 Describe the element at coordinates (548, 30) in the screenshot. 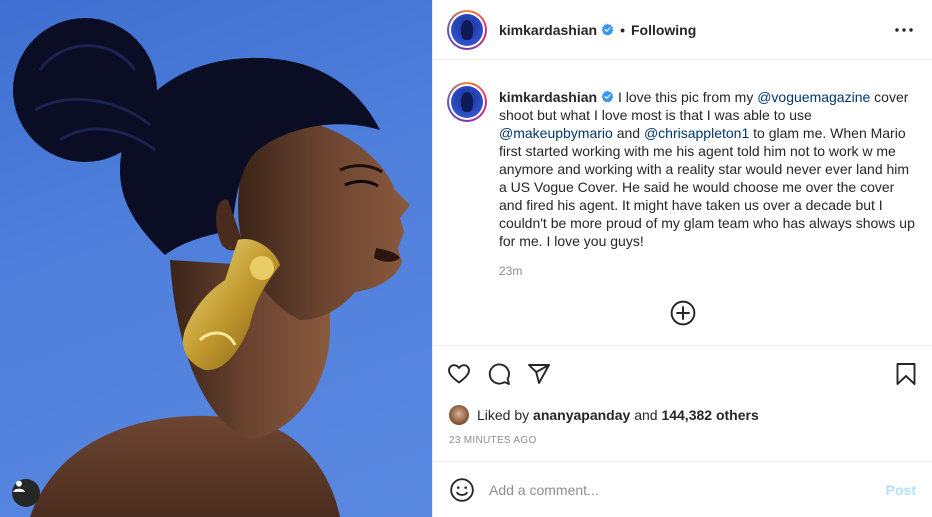

I see `author-username: kimkardashian` at that location.